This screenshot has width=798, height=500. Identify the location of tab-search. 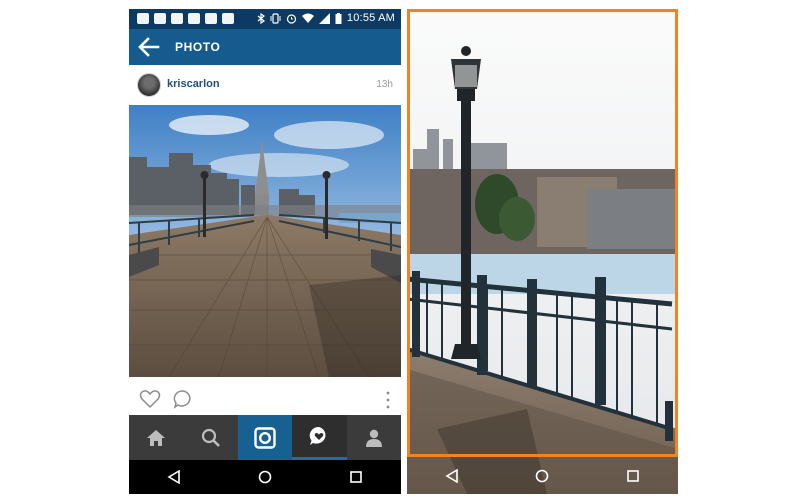
(210, 437).